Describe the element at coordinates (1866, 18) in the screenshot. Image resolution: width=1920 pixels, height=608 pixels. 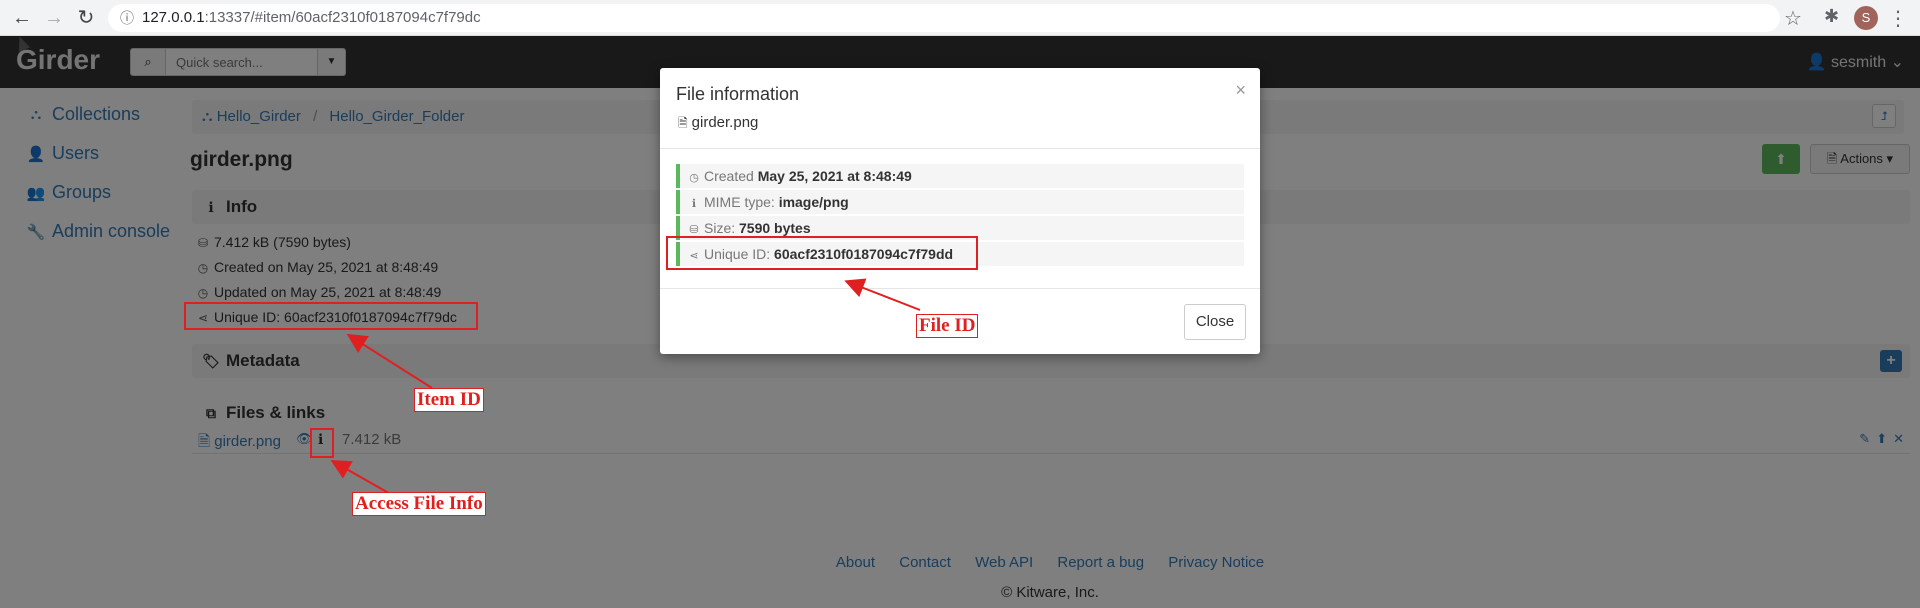
I see `profile-avatar: S` at that location.